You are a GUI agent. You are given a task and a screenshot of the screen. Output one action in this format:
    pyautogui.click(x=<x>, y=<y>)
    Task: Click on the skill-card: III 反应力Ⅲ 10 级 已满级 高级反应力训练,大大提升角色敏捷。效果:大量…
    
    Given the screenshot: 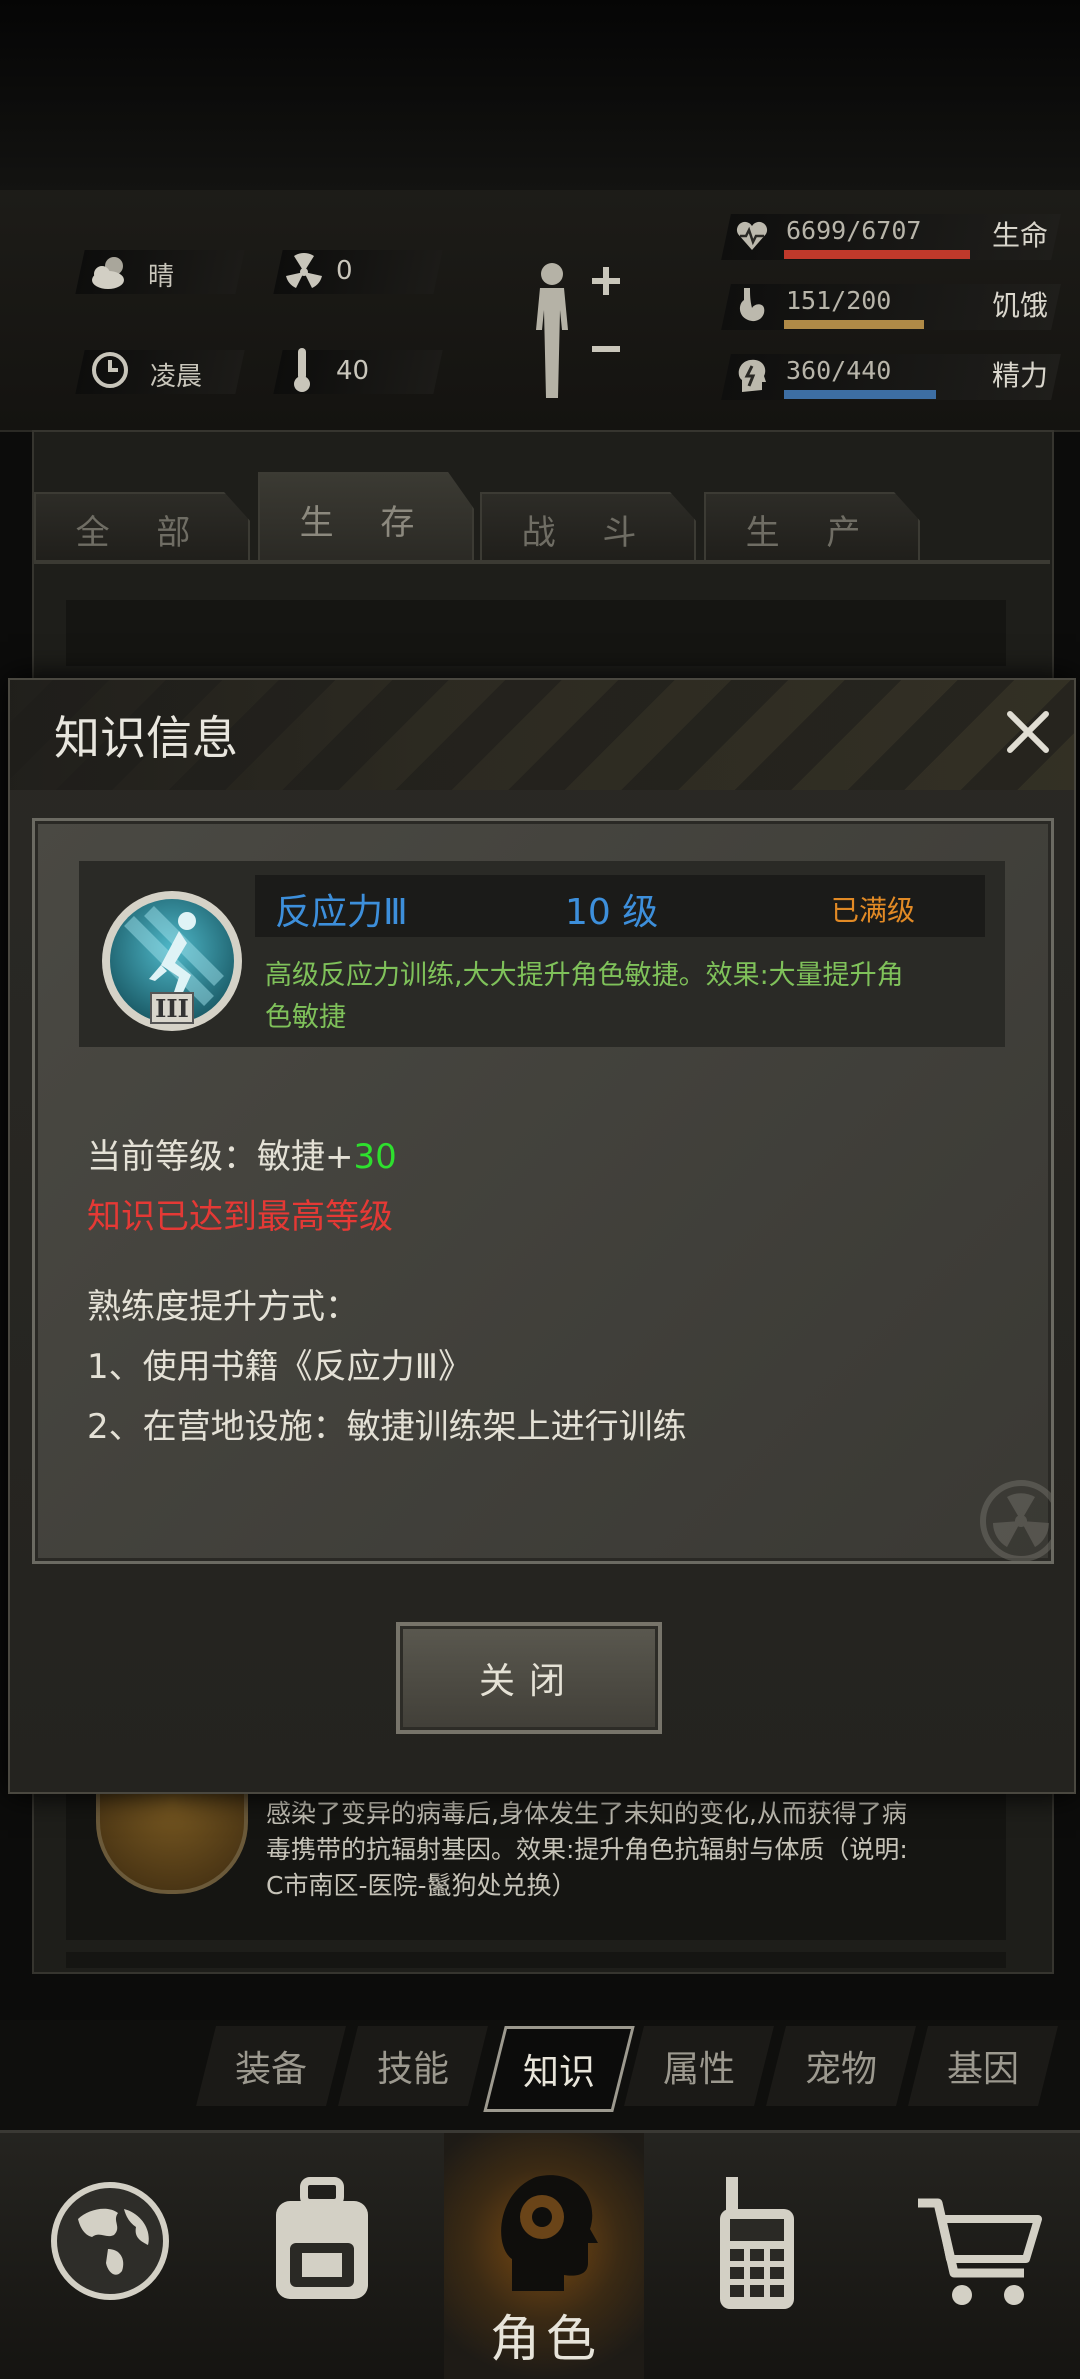 What is the action you would take?
    pyautogui.click(x=542, y=954)
    